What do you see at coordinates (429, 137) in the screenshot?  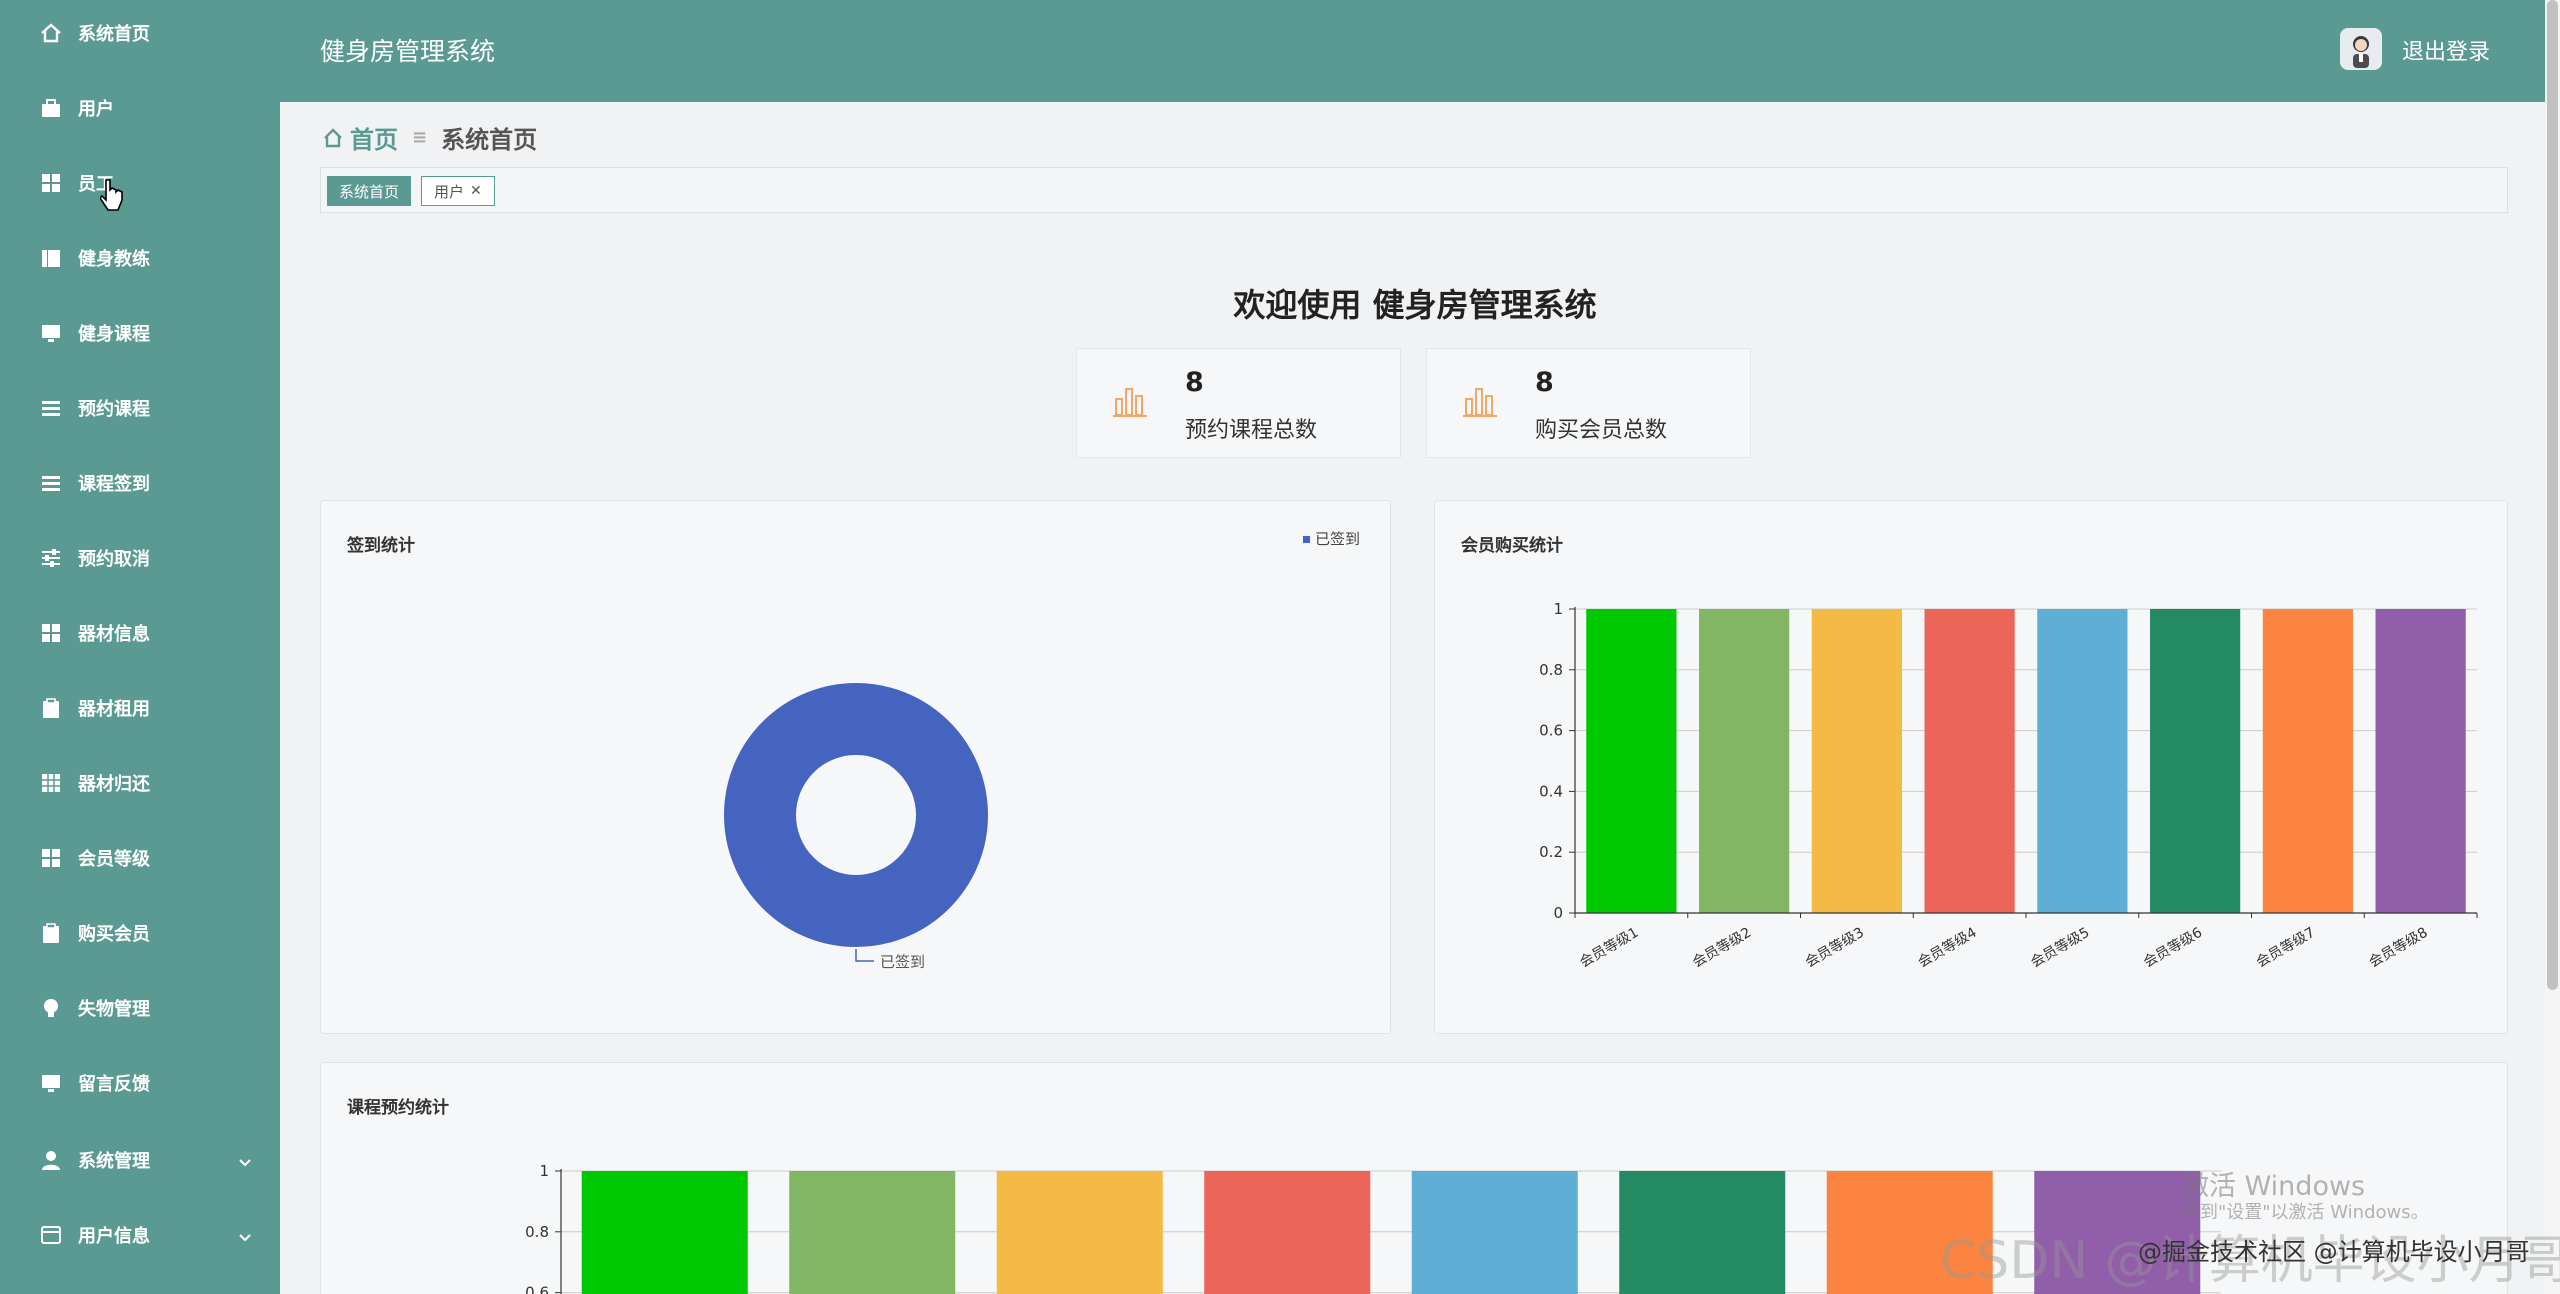 I see `breadcrumb: 首页 ≡ 系统首页` at bounding box center [429, 137].